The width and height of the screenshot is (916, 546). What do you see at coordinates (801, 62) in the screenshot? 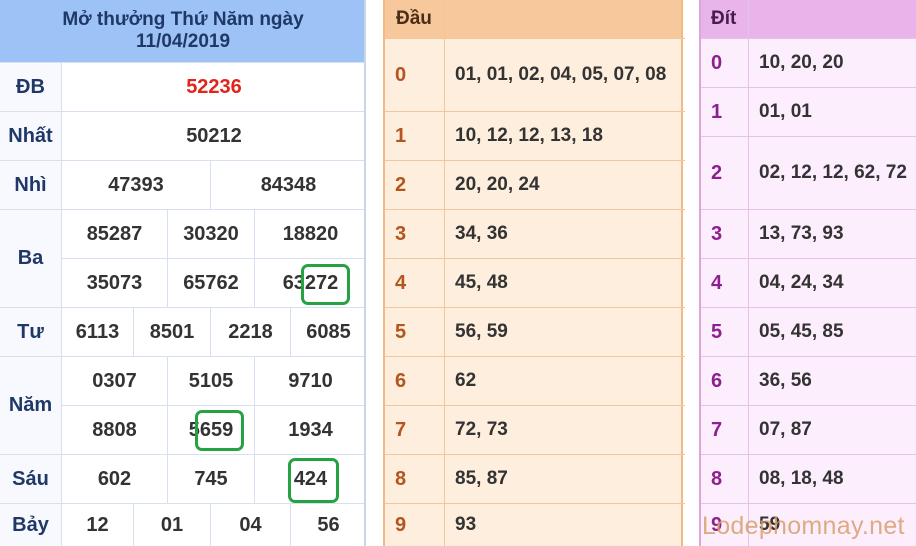
I see `dit-value-0: 10, 20, 20` at bounding box center [801, 62].